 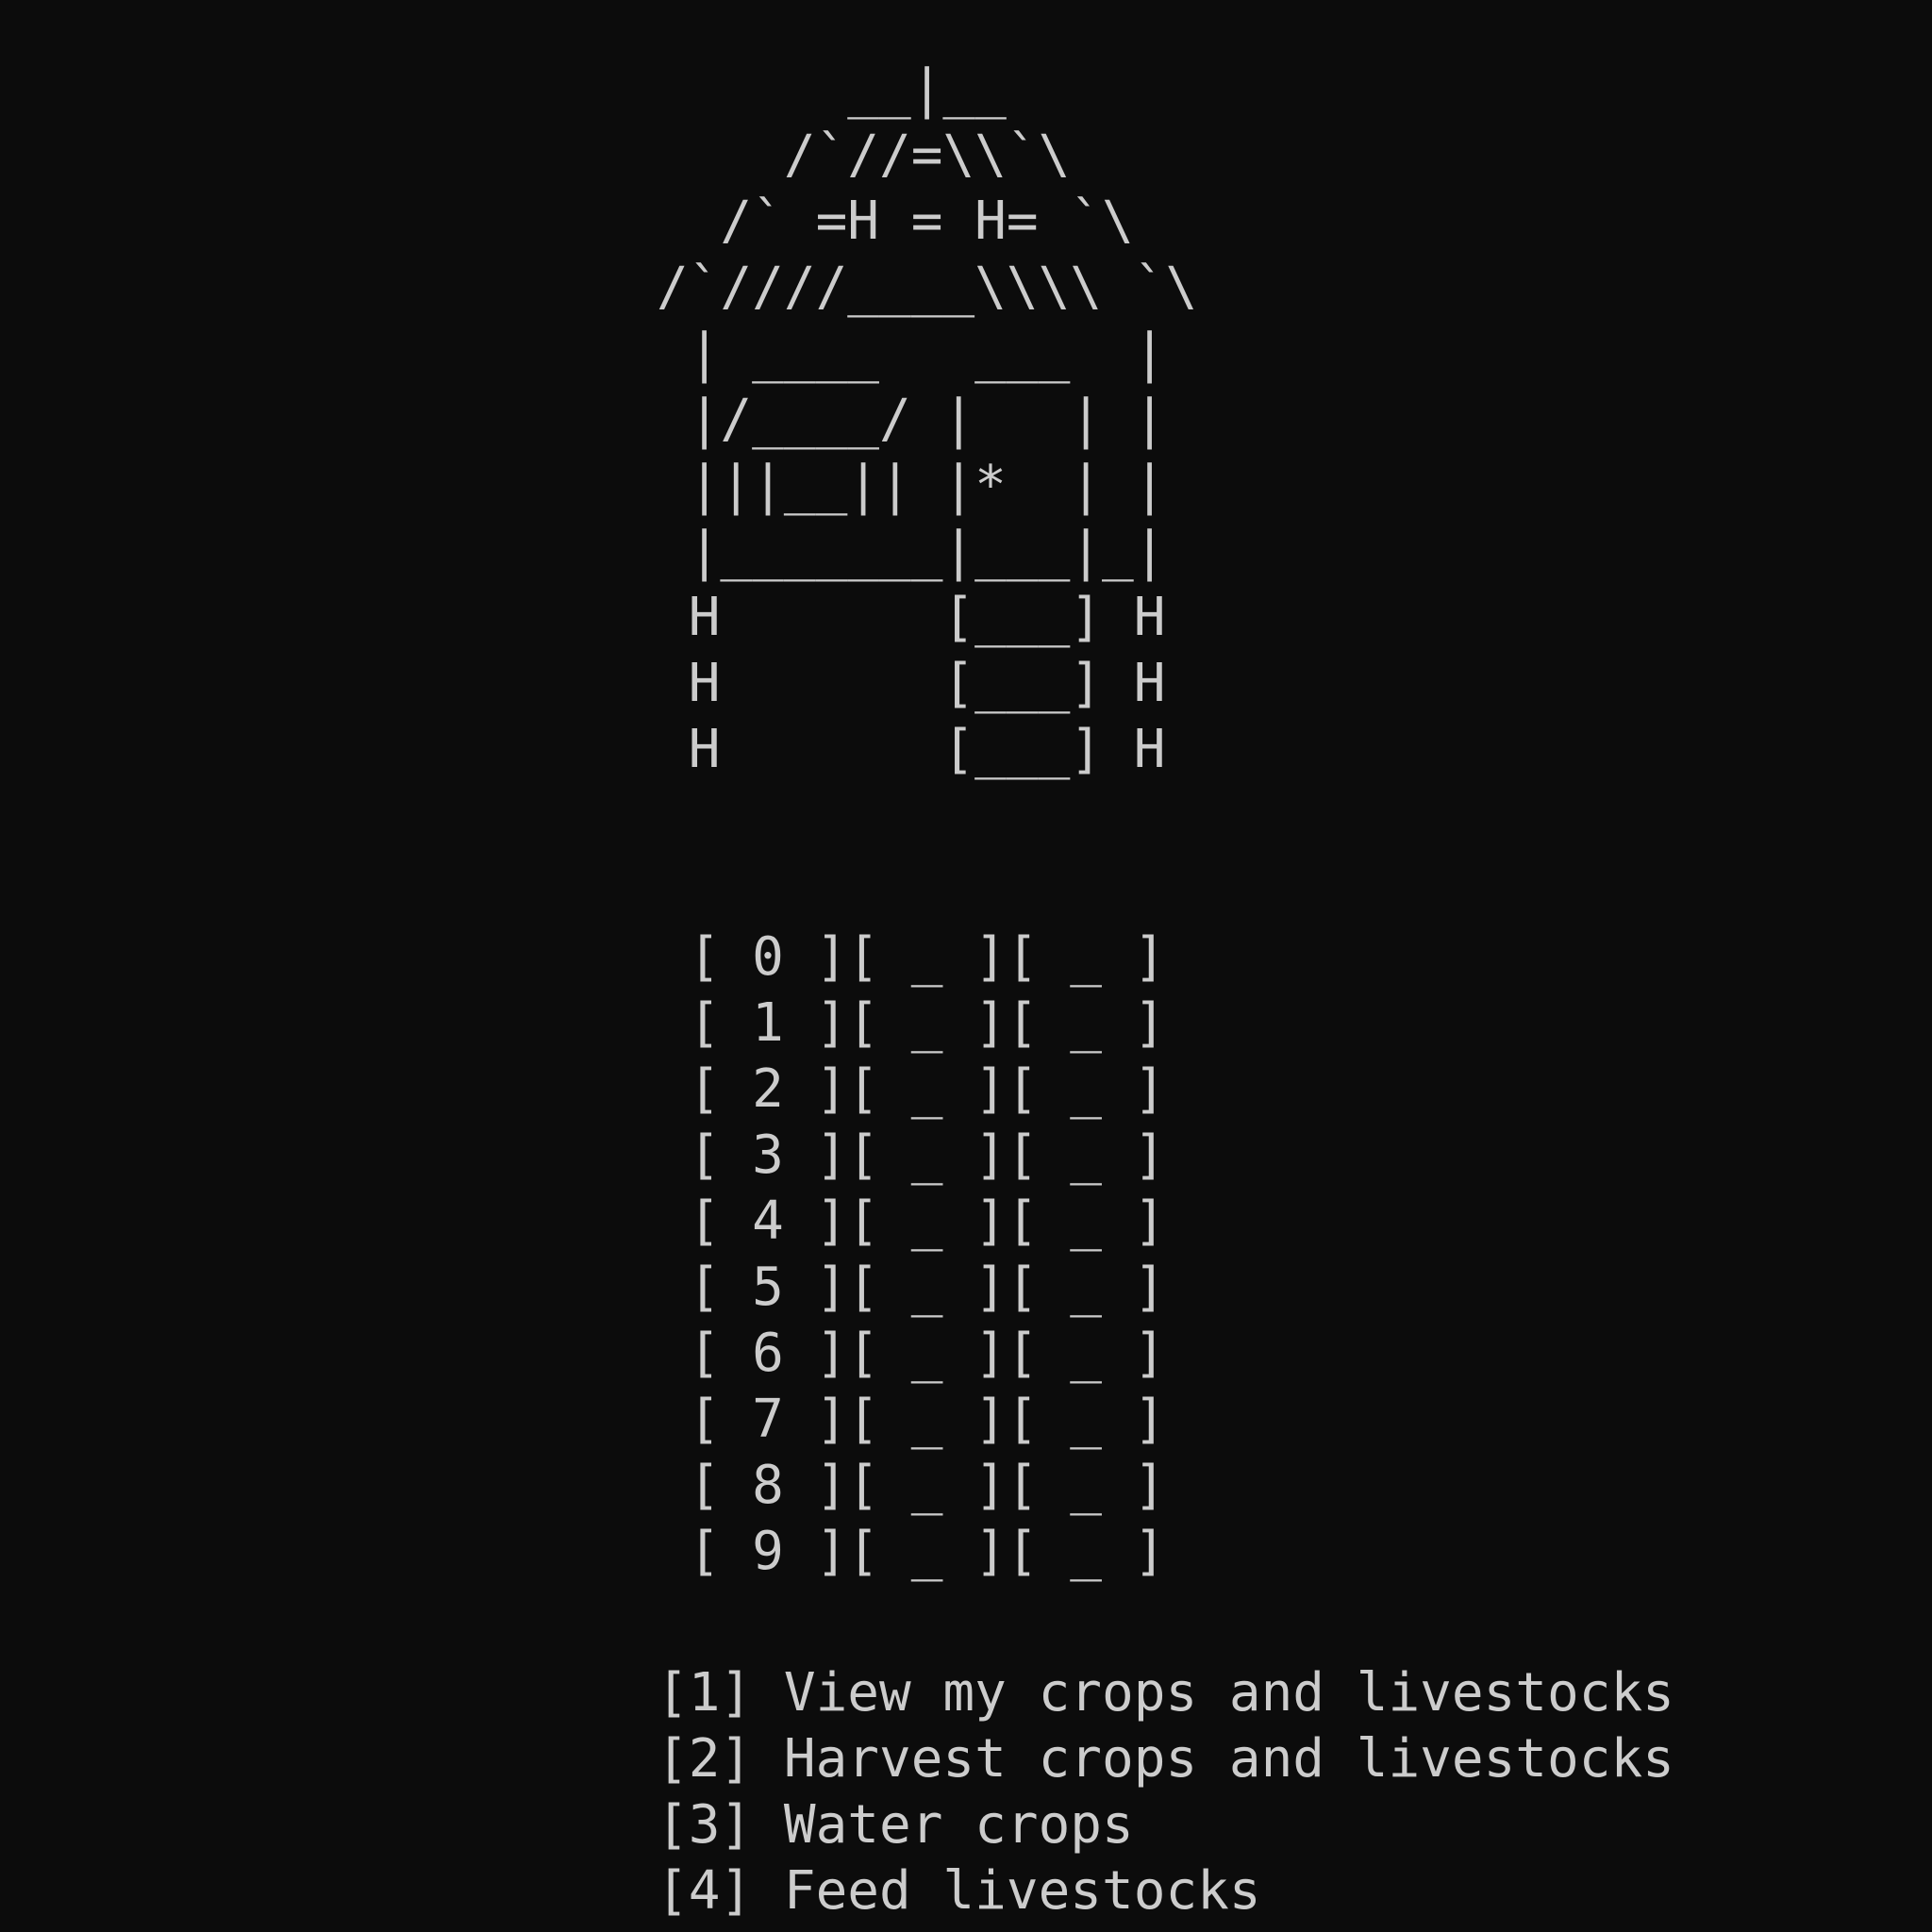 What do you see at coordinates (959, 1891) in the screenshot?
I see `menu-option-feed: [4] Feed livestocks` at bounding box center [959, 1891].